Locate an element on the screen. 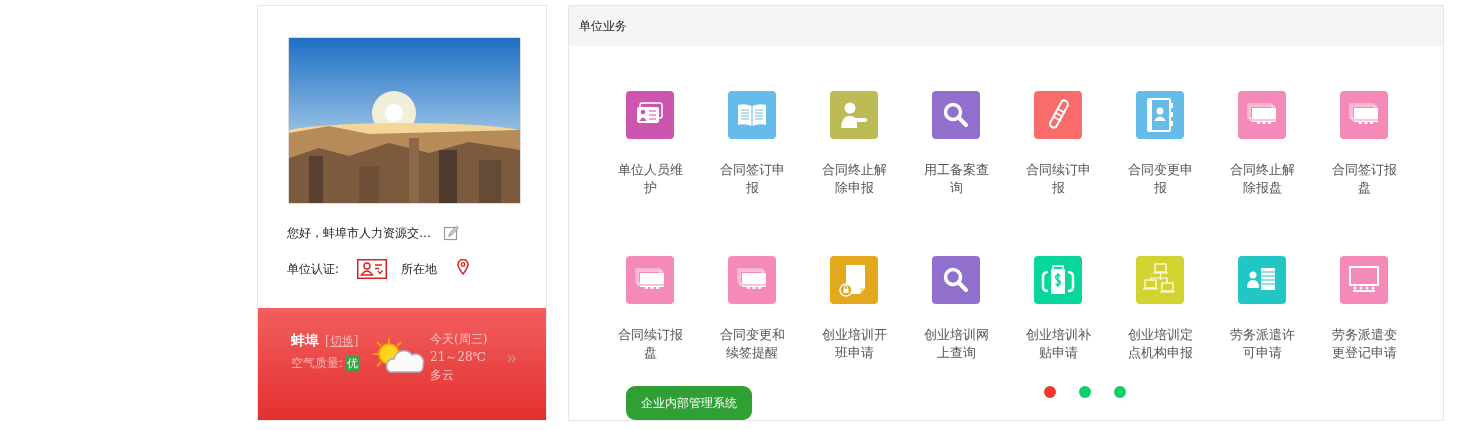 Image resolution: width=1480 pixels, height=430 pixels. service-item: 合同签订报盘 is located at coordinates (1364, 144).